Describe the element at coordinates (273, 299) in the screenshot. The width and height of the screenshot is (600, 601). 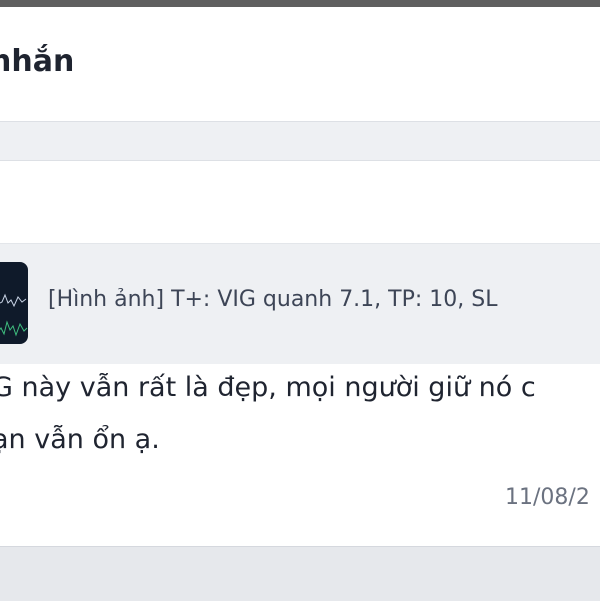
I see `quoted-message-text: [Hình ảnh] T+: VIG quanh 7.1, TP: 10, SL` at that location.